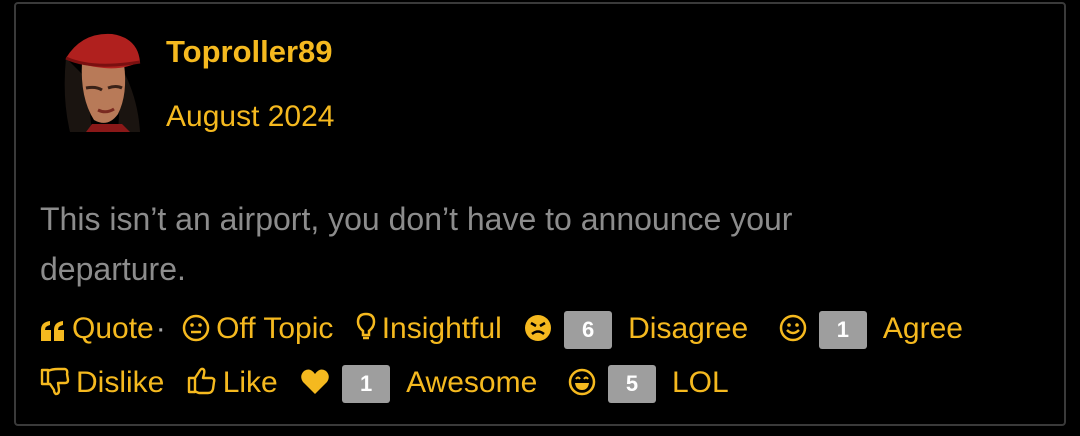 This screenshot has height=436, width=1080. Describe the element at coordinates (582, 387) in the screenshot. I see `laughing-face-icon` at that location.